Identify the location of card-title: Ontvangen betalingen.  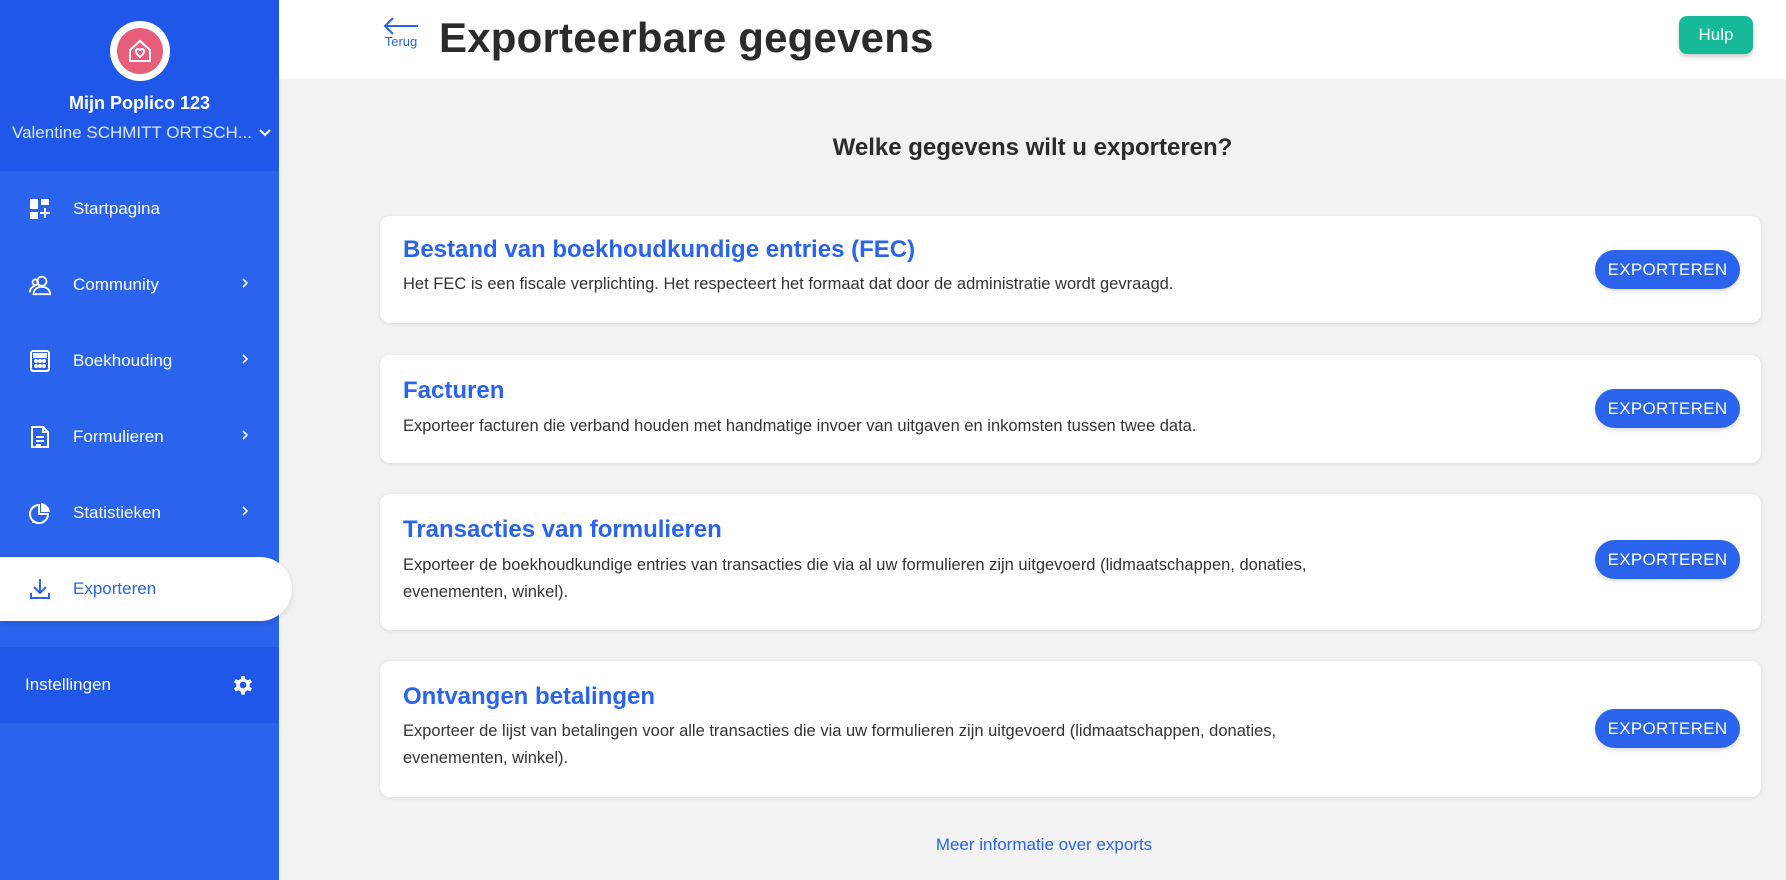
(529, 696).